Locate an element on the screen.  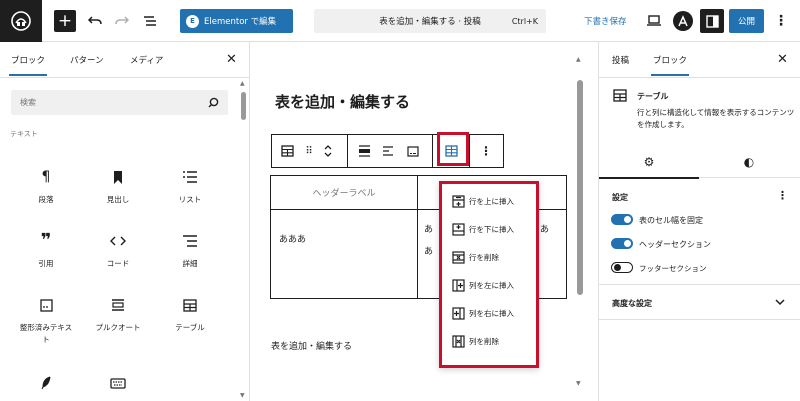
settings-options-icon: ⋮ is located at coordinates (782, 195).